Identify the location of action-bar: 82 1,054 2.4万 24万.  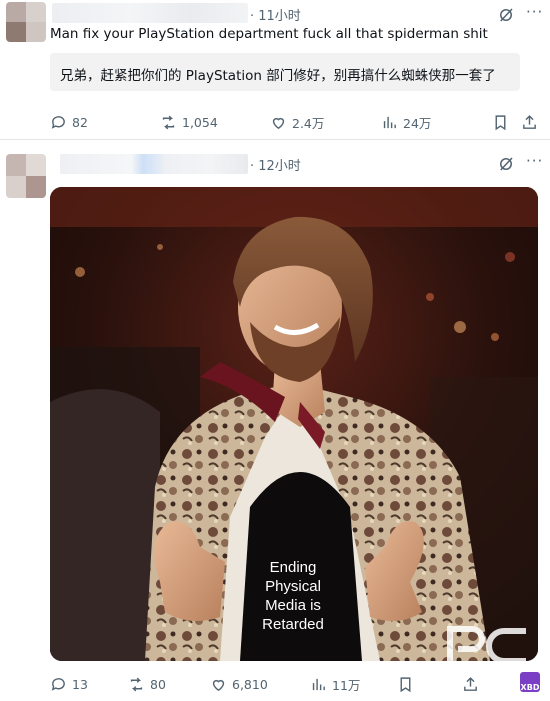
(275, 123).